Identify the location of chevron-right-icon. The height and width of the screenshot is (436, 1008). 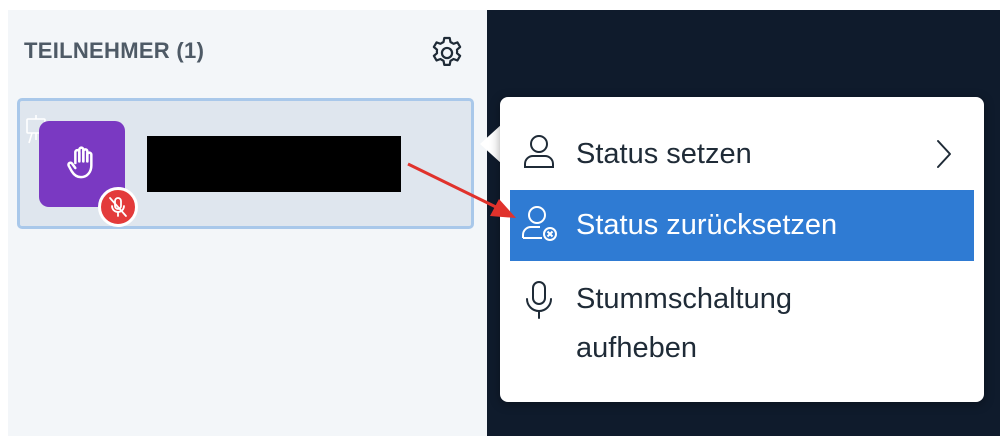
(943, 154).